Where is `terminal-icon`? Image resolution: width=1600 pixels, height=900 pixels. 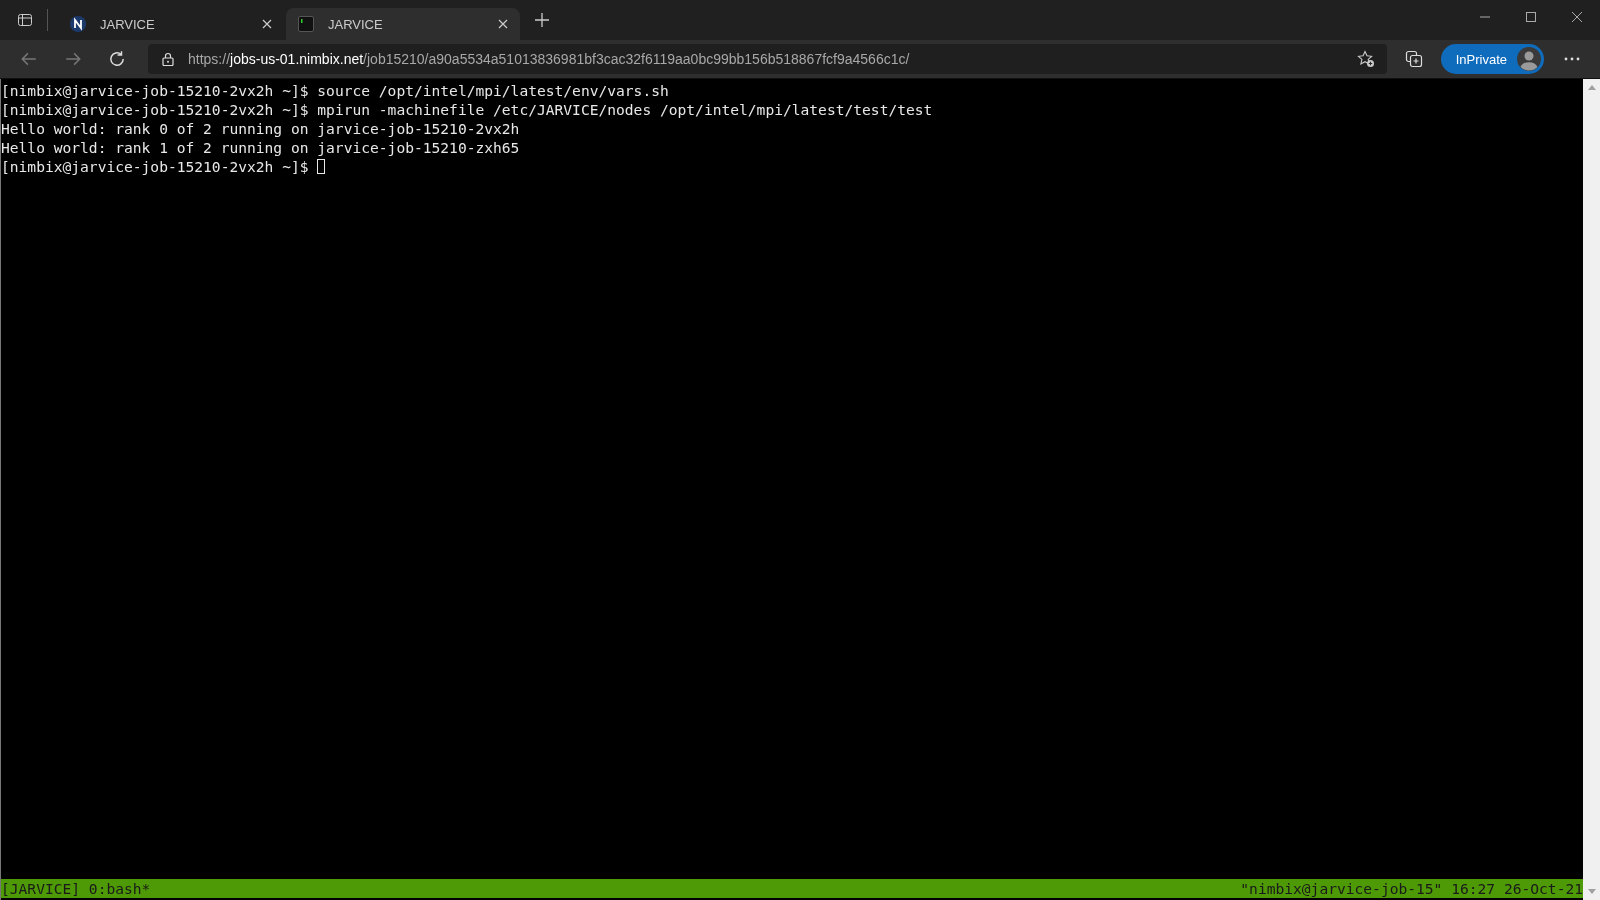 terminal-icon is located at coordinates (306, 24).